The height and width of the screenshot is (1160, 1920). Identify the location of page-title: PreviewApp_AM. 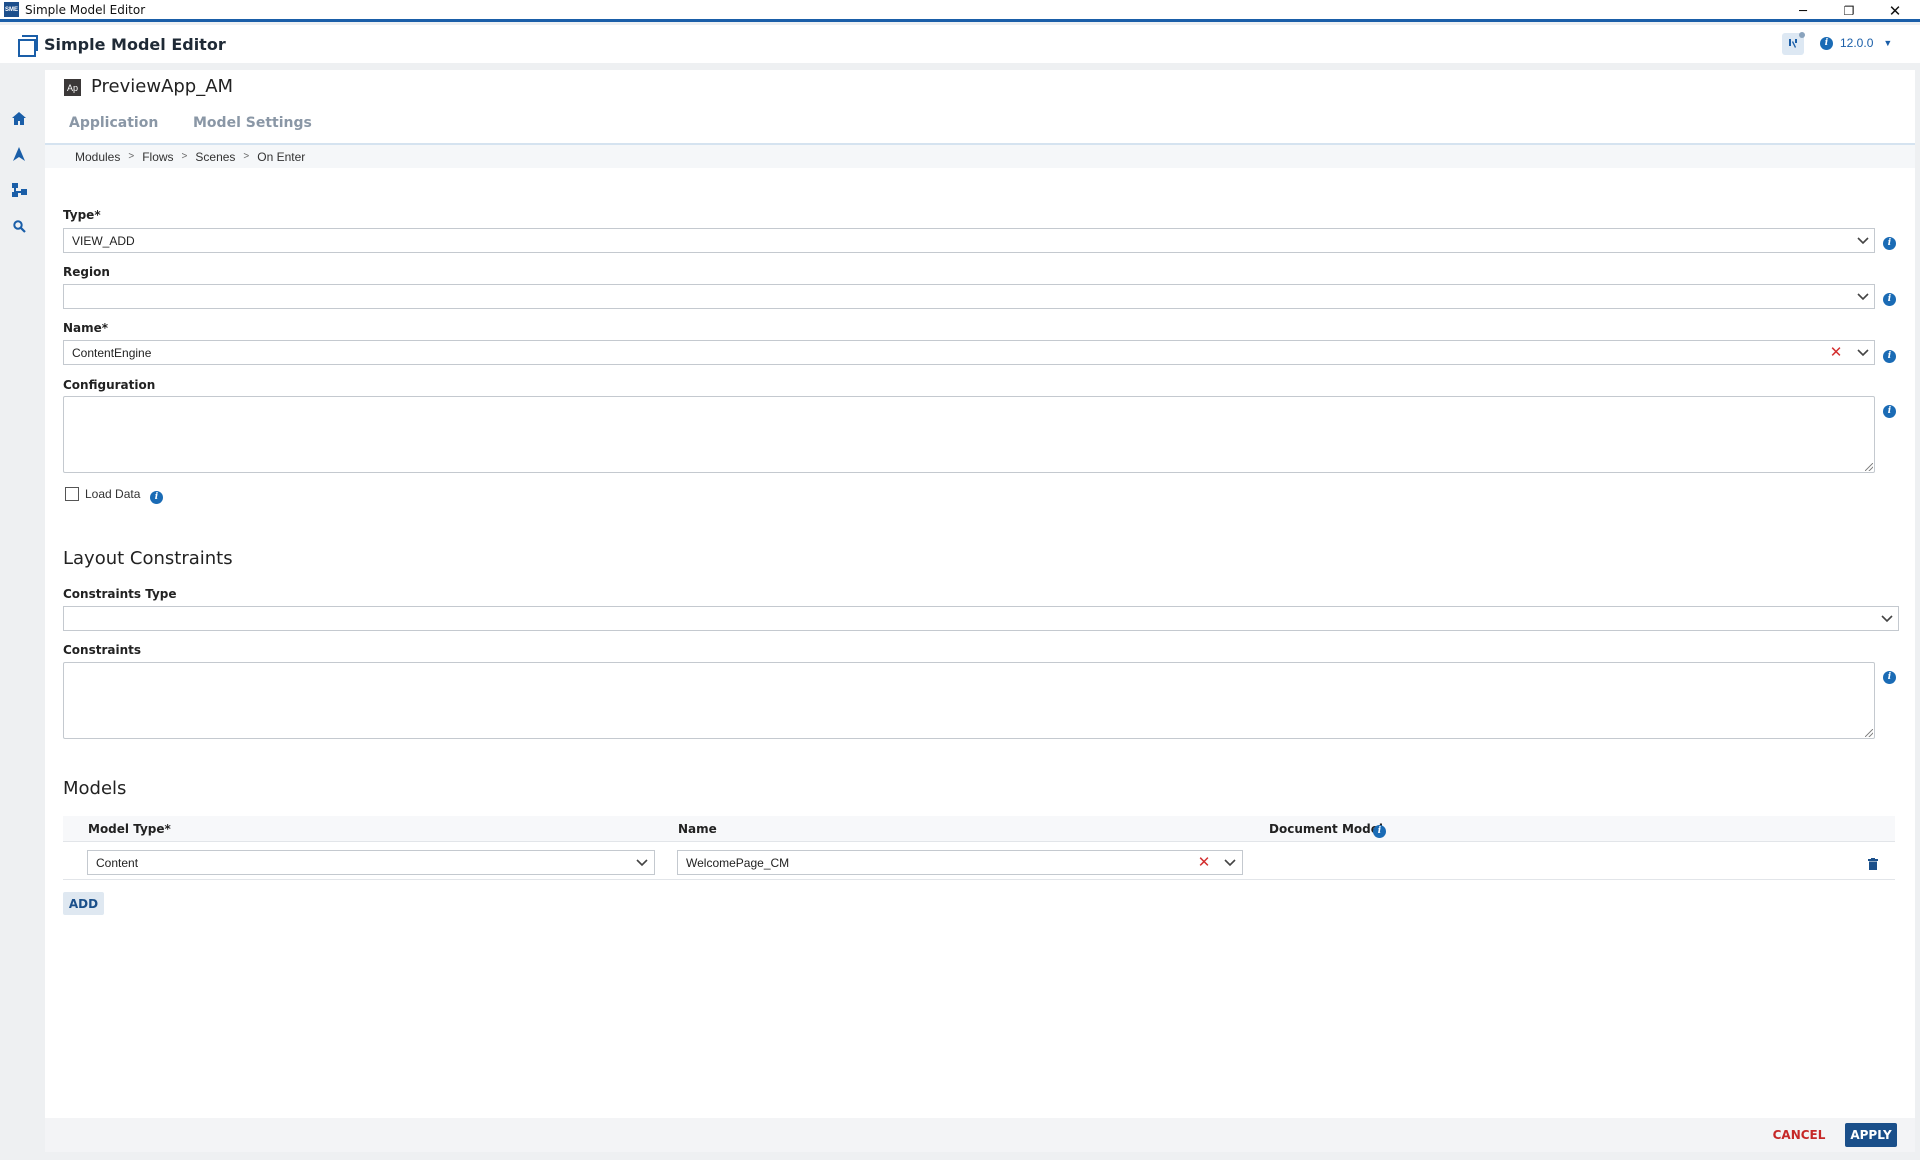
(162, 86).